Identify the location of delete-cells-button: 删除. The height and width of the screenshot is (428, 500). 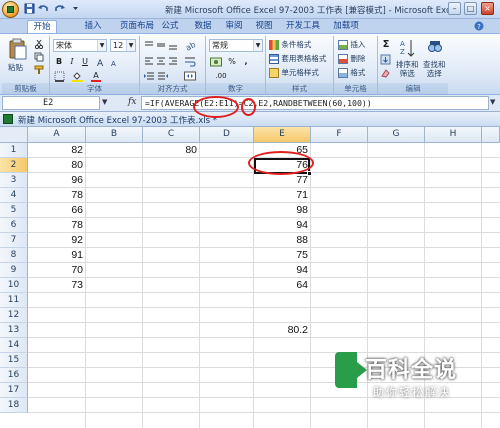
(351, 58).